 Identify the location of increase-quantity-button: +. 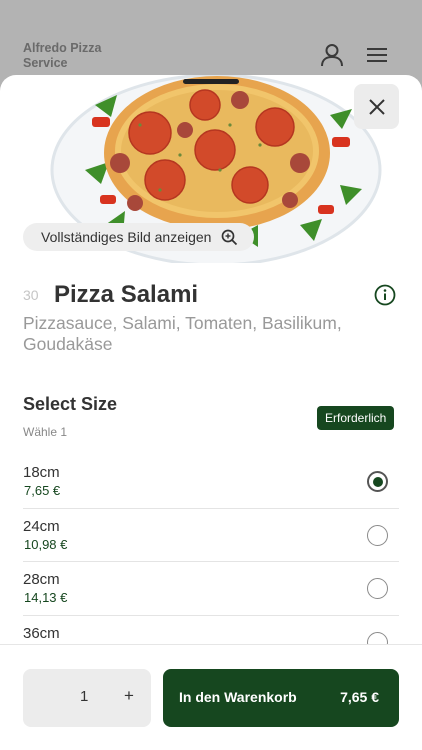
(129, 696).